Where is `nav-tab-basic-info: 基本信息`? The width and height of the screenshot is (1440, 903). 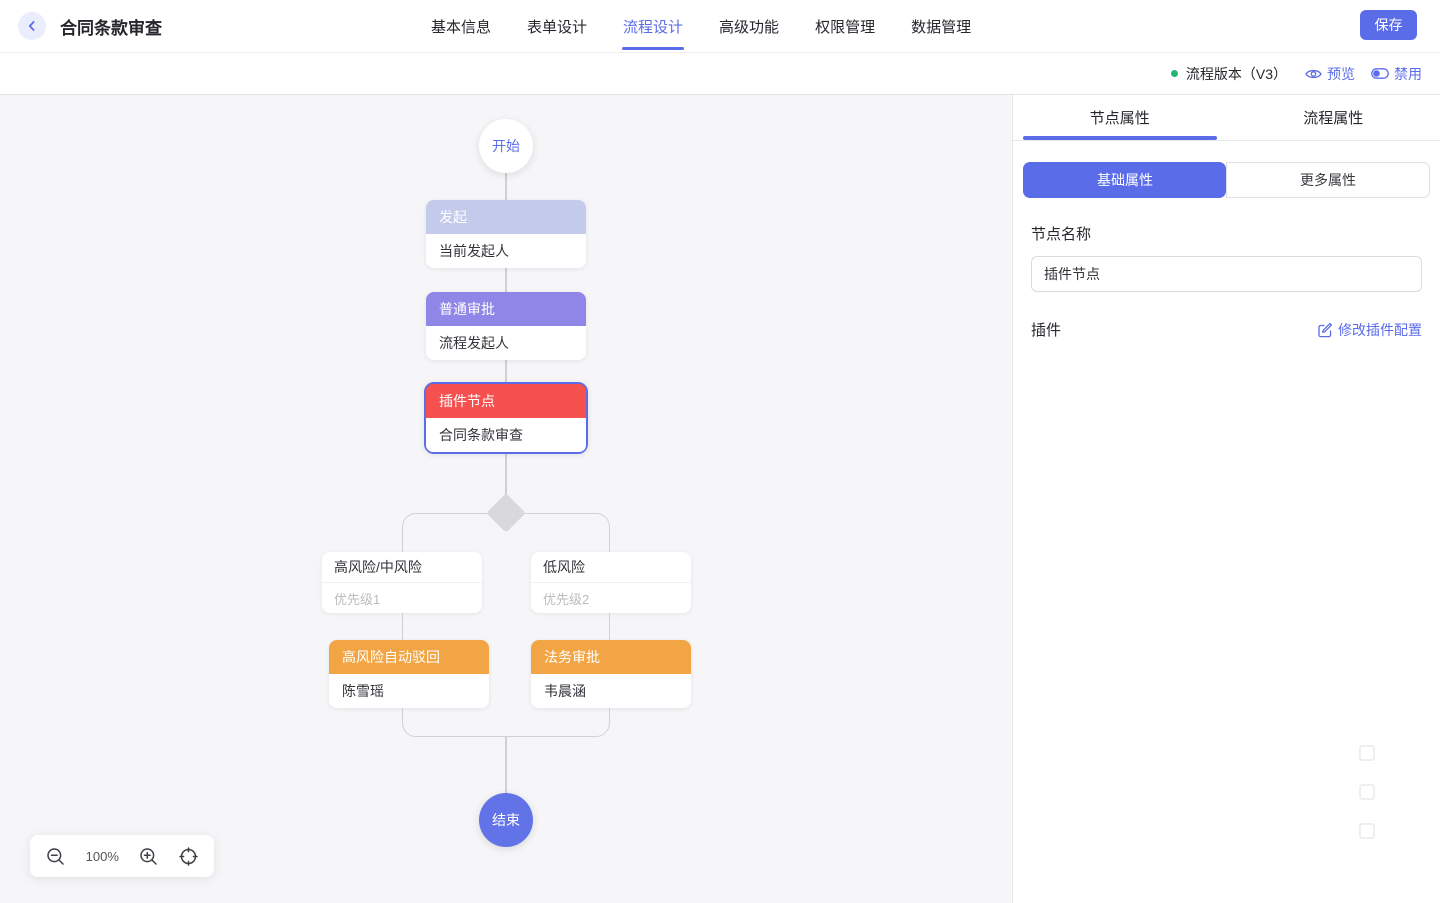
nav-tab-basic-info: 基本信息 is located at coordinates (461, 26).